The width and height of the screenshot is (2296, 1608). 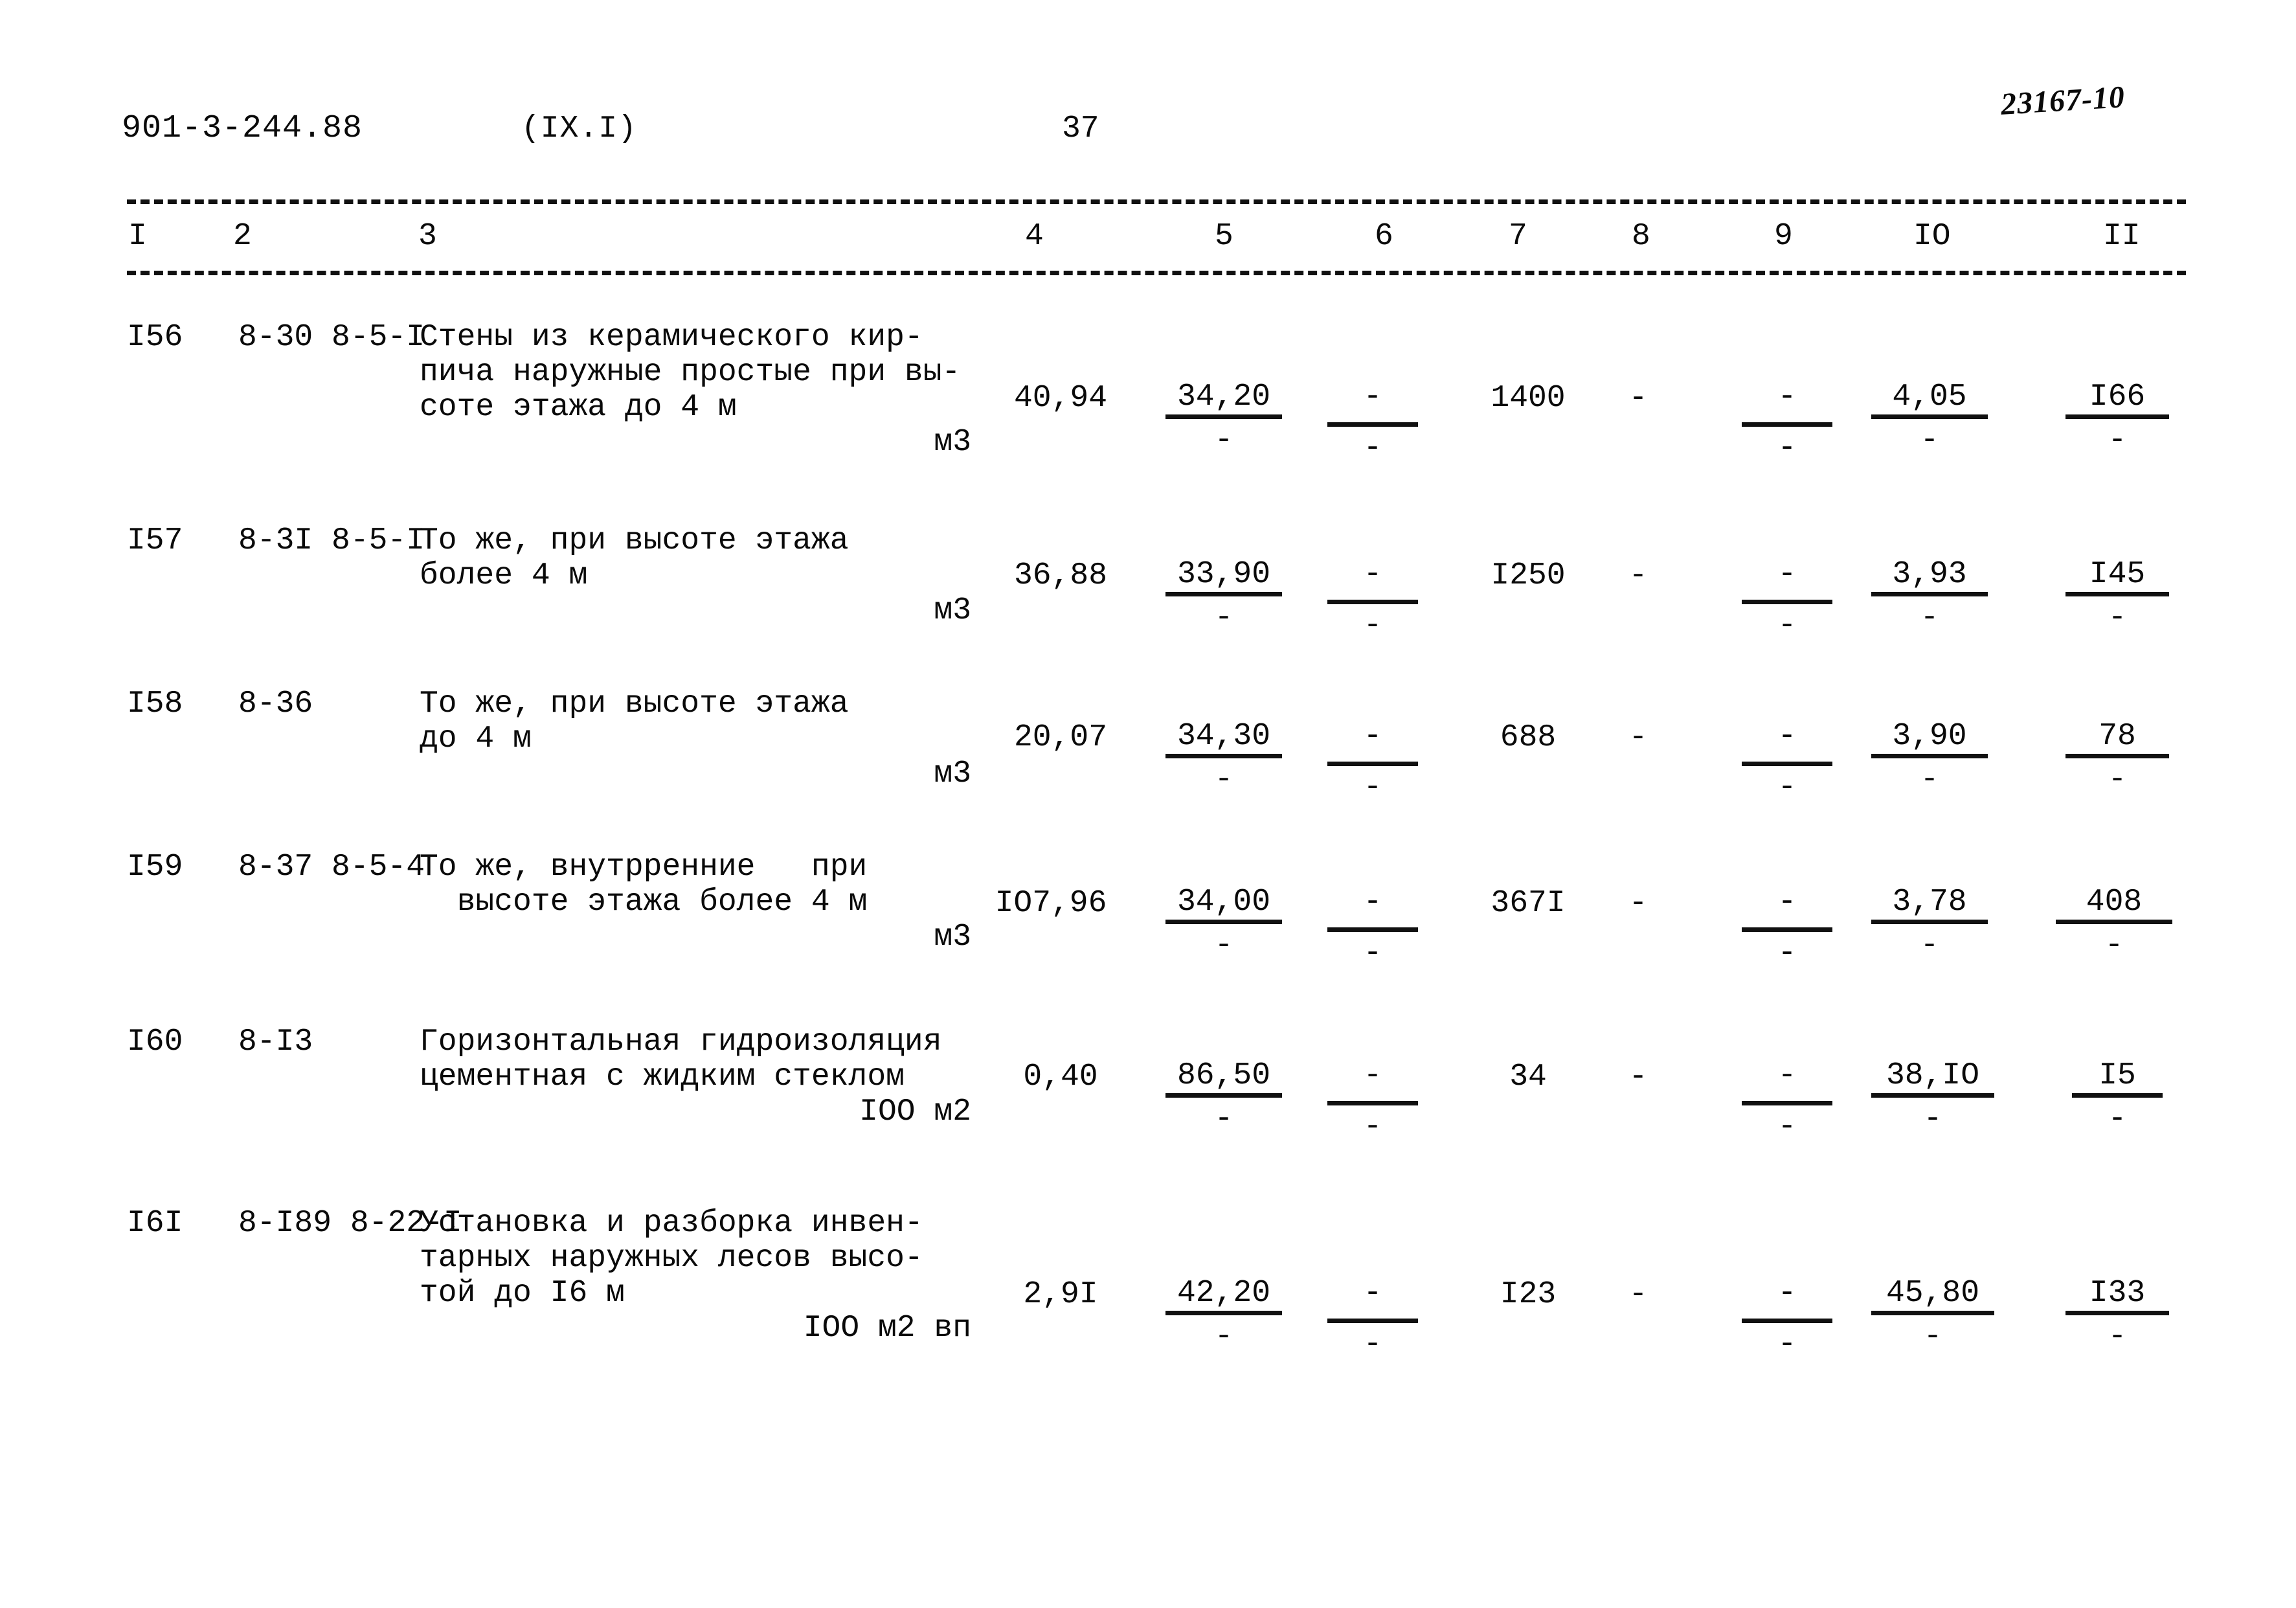 What do you see at coordinates (1929, 905) in the screenshot?
I see `cell-col10-numerator: 3,78` at bounding box center [1929, 905].